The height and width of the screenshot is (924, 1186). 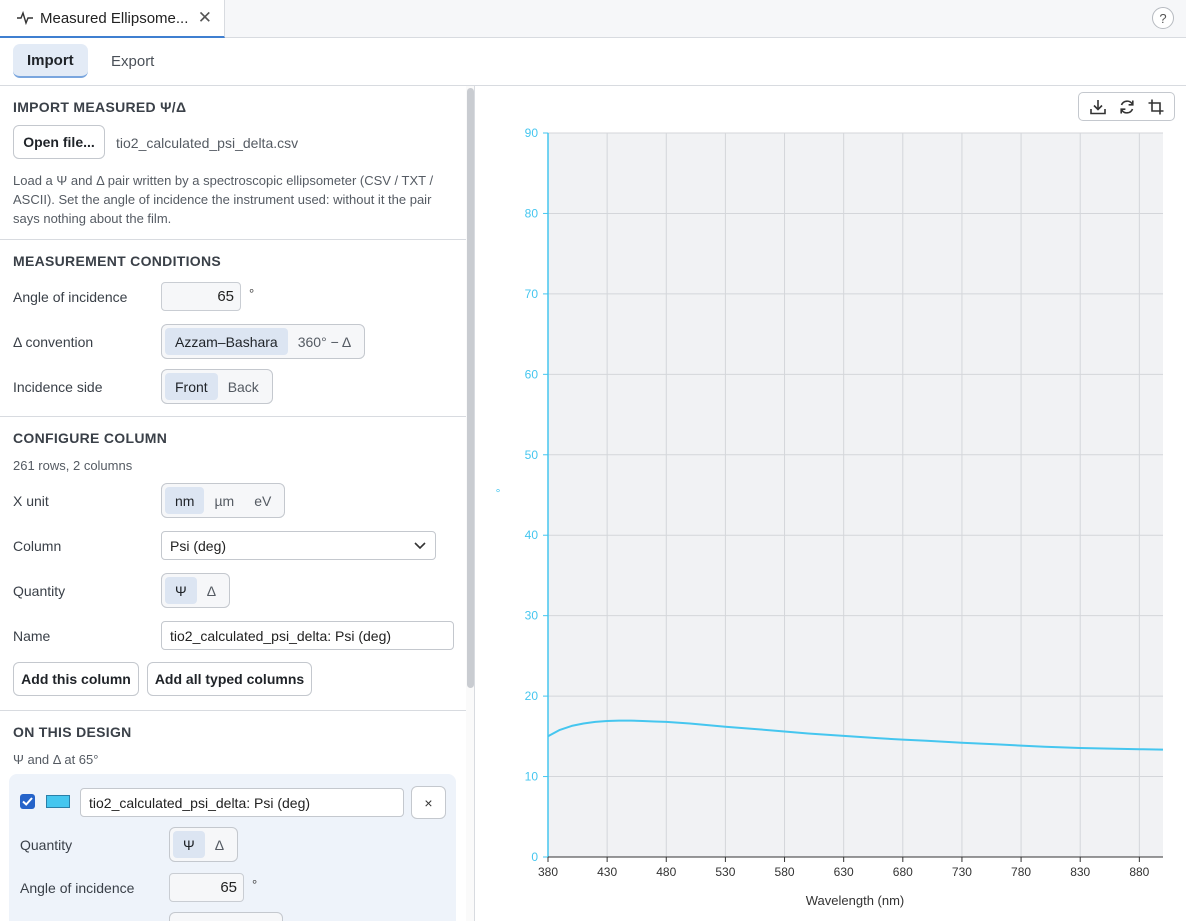 I want to click on x-tick-label: 380, so click(x=548, y=872).